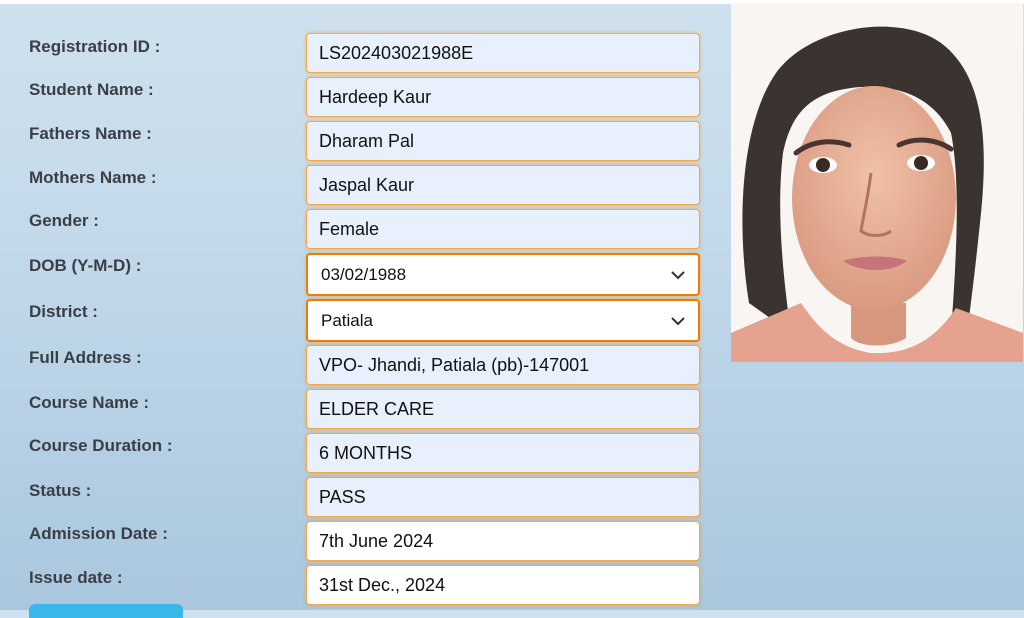 The height and width of the screenshot is (618, 1024). What do you see at coordinates (503, 453) in the screenshot?
I see `course-duration-field: 6 MONTHS` at bounding box center [503, 453].